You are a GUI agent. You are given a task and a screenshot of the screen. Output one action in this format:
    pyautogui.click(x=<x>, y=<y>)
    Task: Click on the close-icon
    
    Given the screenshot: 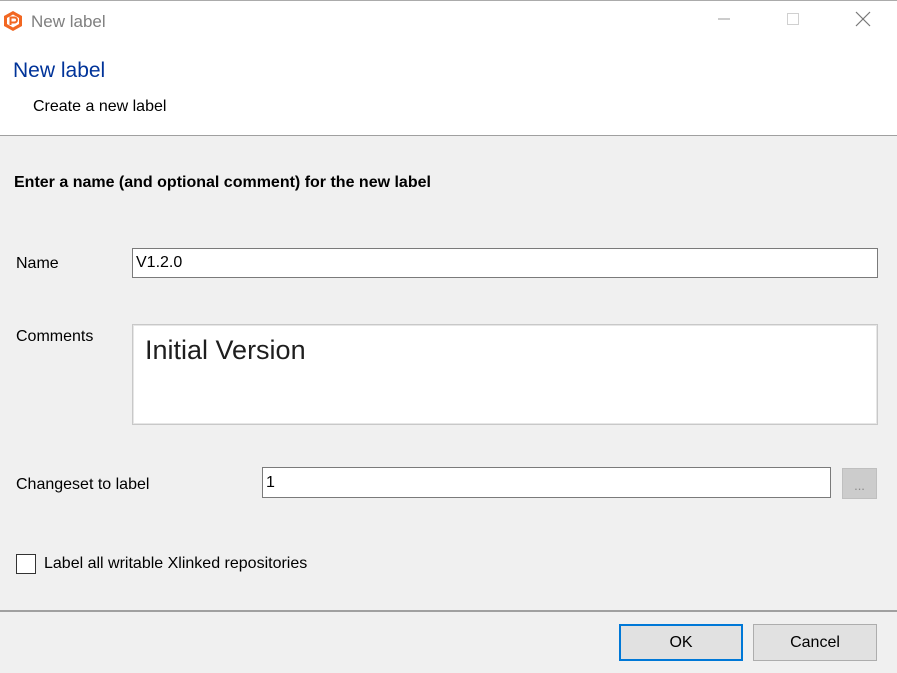 What is the action you would take?
    pyautogui.click(x=863, y=21)
    